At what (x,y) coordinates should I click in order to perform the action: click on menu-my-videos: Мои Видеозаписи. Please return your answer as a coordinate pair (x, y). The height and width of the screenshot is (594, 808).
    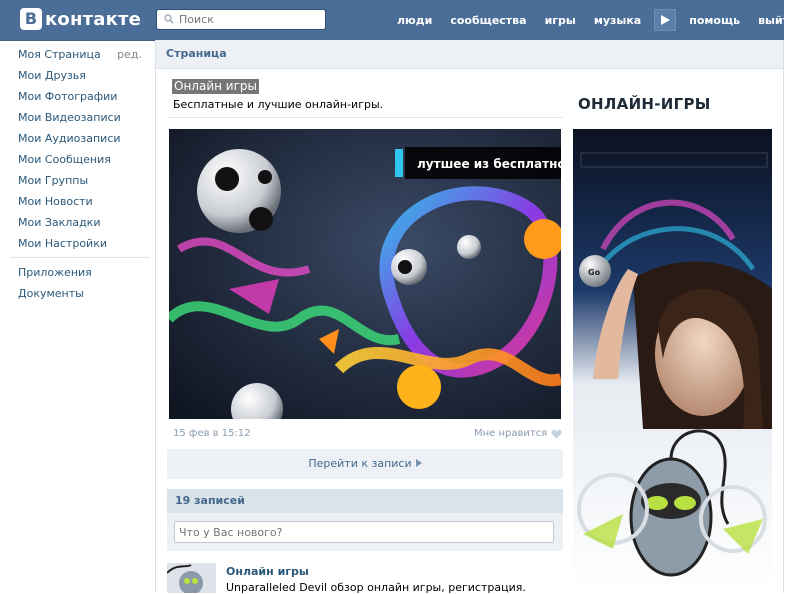
    Looking at the image, I should click on (80, 117).